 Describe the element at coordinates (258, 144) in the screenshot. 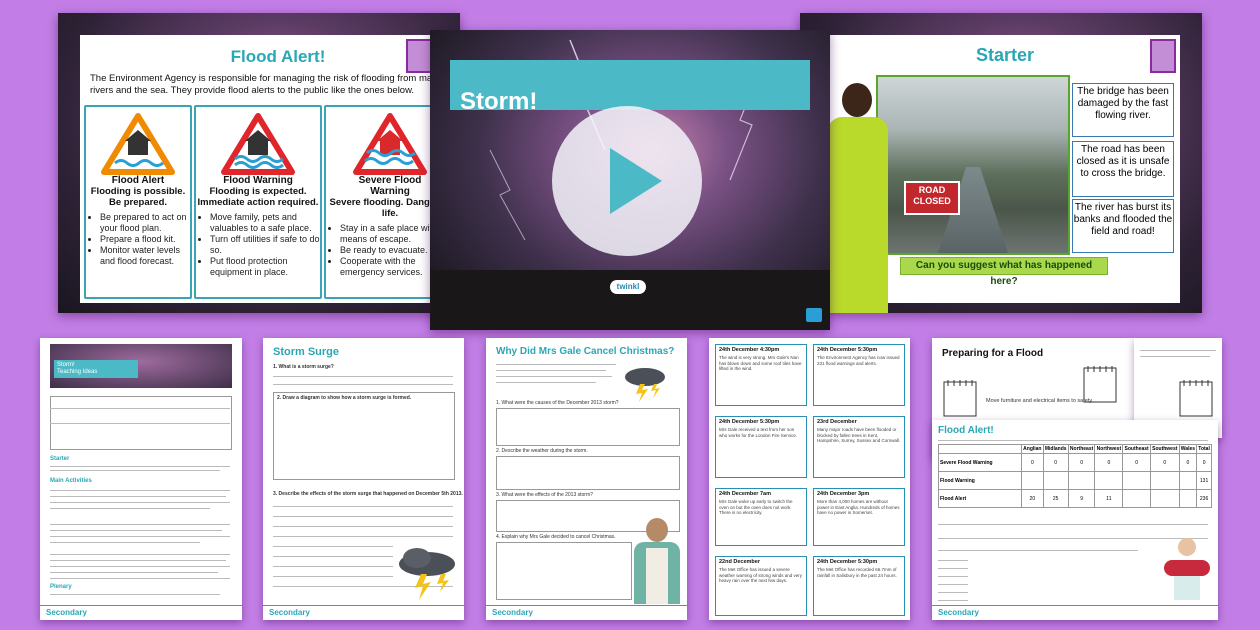

I see `flood-warning-icon` at that location.